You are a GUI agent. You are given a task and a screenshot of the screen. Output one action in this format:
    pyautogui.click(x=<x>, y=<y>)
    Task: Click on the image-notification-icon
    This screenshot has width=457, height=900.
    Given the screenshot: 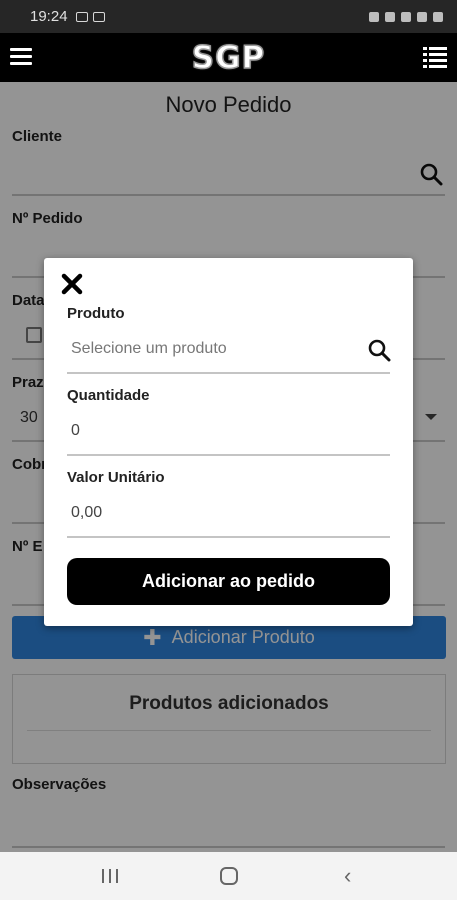 What is the action you would take?
    pyautogui.click(x=81, y=16)
    